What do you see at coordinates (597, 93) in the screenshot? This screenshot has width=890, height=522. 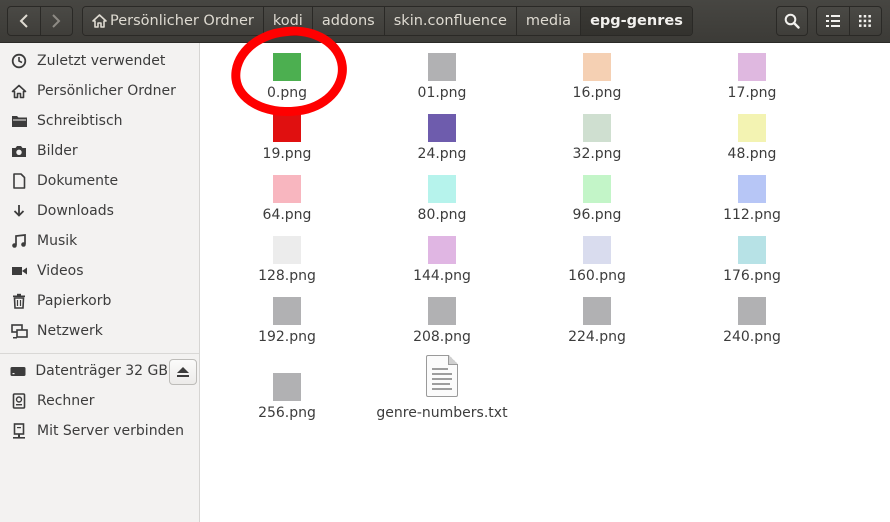 I see `file-name: 16.png` at bounding box center [597, 93].